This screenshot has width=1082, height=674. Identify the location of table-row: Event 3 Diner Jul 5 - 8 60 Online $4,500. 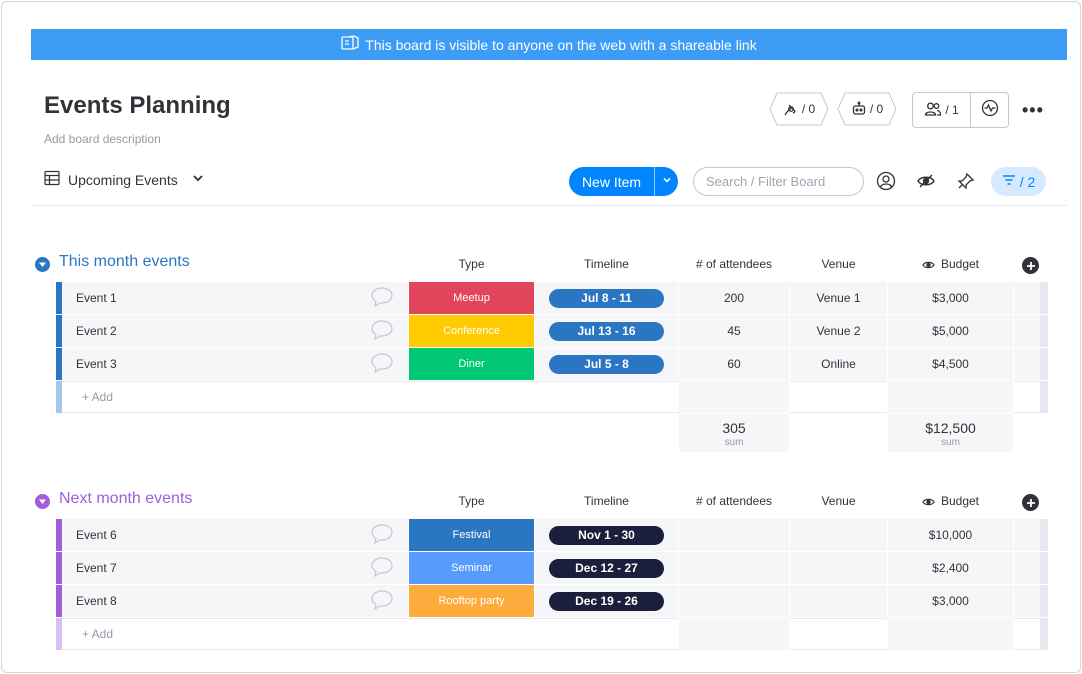
(549, 364).